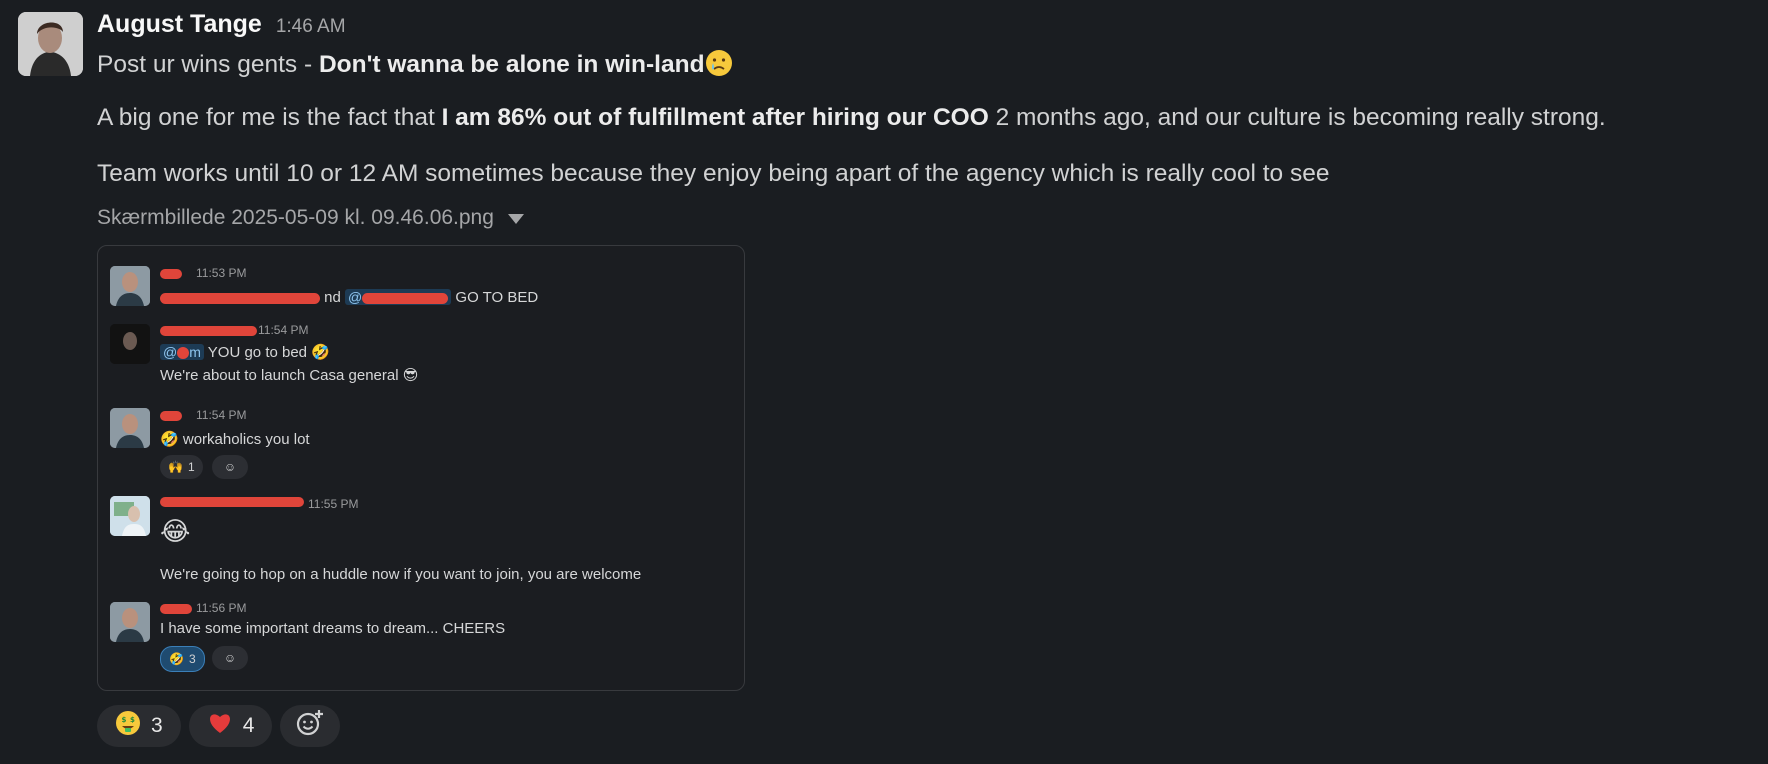 The image size is (1768, 764). I want to click on author-name: August Tange, so click(179, 24).